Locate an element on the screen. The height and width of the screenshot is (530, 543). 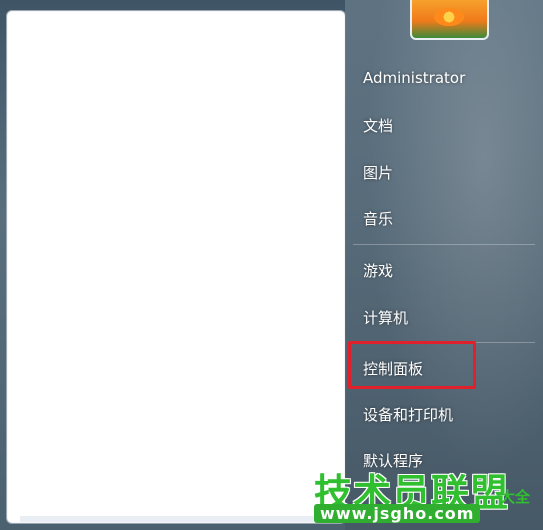
watermark: 技术员联盟 大全 www.jsgho.com is located at coordinates (427, 496).